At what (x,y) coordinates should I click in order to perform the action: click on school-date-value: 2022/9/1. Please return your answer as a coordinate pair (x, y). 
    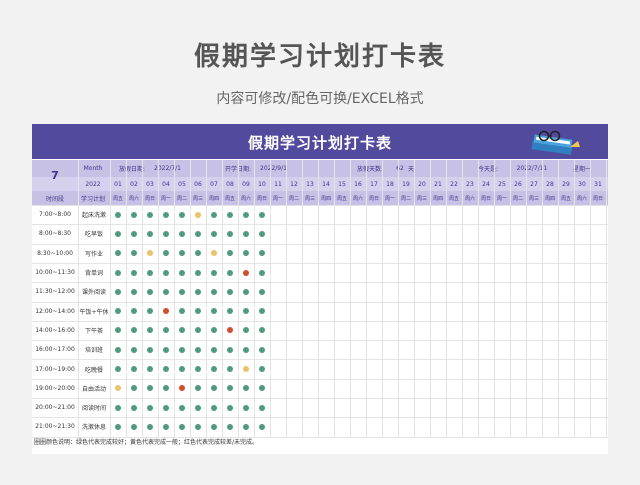
    Looking at the image, I should click on (284, 168).